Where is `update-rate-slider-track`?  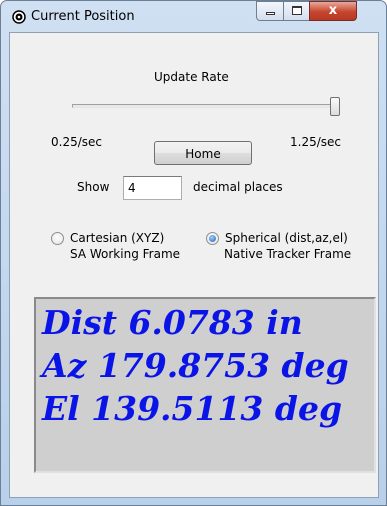 update-rate-slider-track is located at coordinates (203, 106).